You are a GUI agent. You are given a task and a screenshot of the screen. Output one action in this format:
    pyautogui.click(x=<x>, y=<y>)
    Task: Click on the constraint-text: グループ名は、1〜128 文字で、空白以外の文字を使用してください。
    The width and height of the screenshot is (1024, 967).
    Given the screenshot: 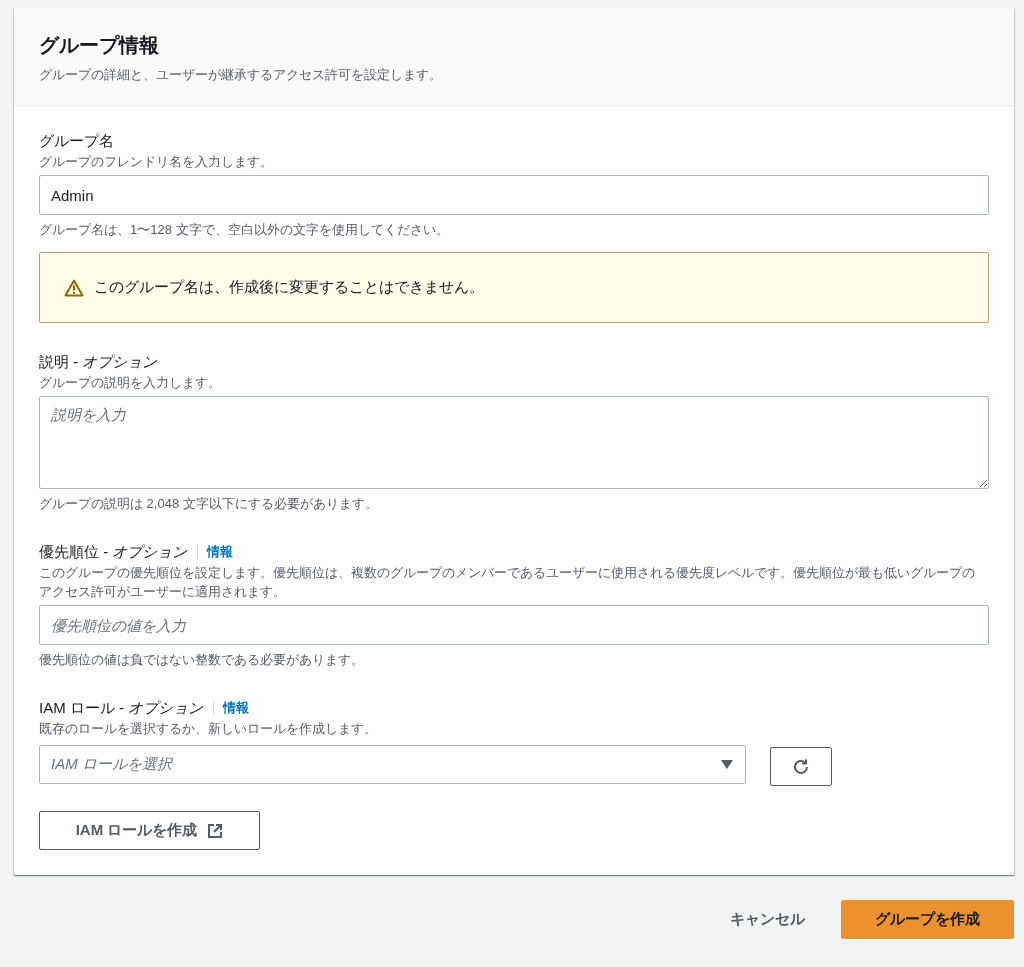 What is the action you would take?
    pyautogui.click(x=244, y=230)
    